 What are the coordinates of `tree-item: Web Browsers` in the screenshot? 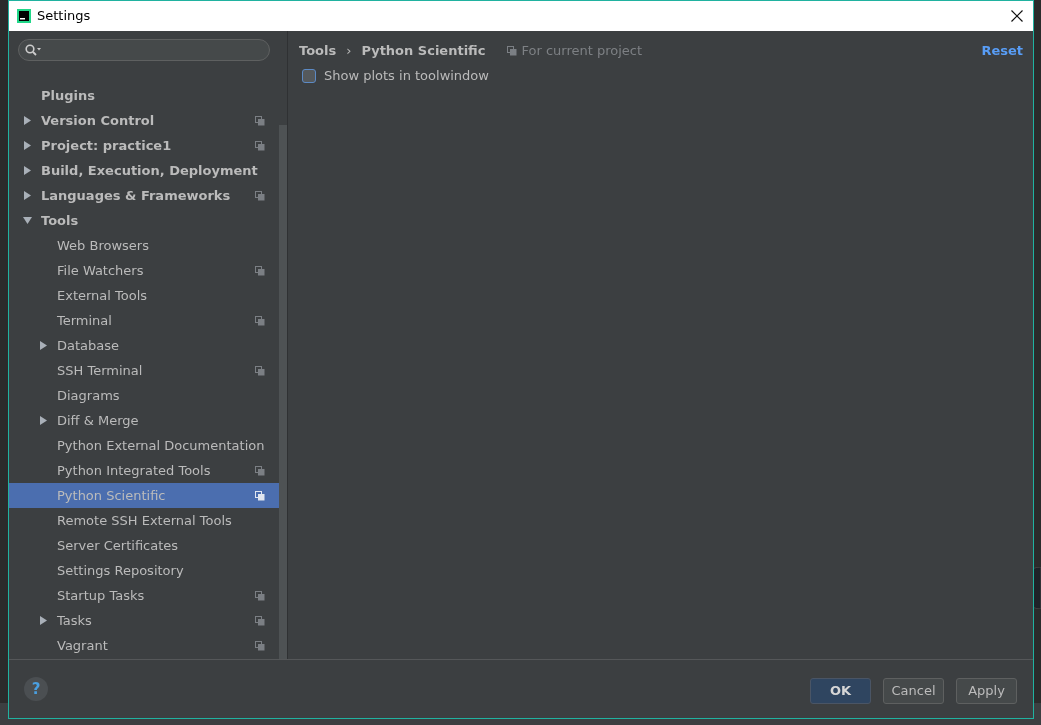 It's located at (144, 245).